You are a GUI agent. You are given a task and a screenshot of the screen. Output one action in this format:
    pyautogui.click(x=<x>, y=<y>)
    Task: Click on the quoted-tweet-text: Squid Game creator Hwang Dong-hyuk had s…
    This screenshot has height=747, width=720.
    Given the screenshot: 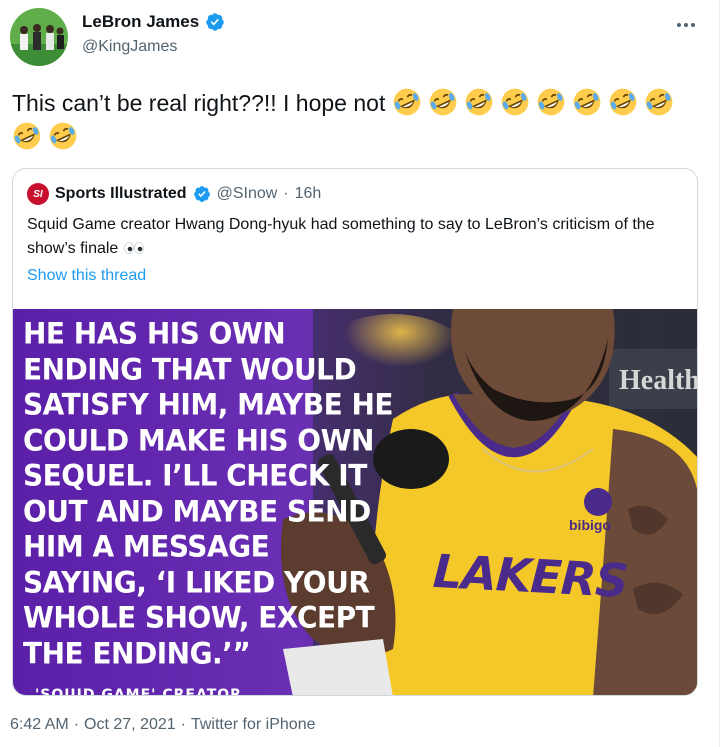 What is the action you would take?
    pyautogui.click(x=352, y=237)
    